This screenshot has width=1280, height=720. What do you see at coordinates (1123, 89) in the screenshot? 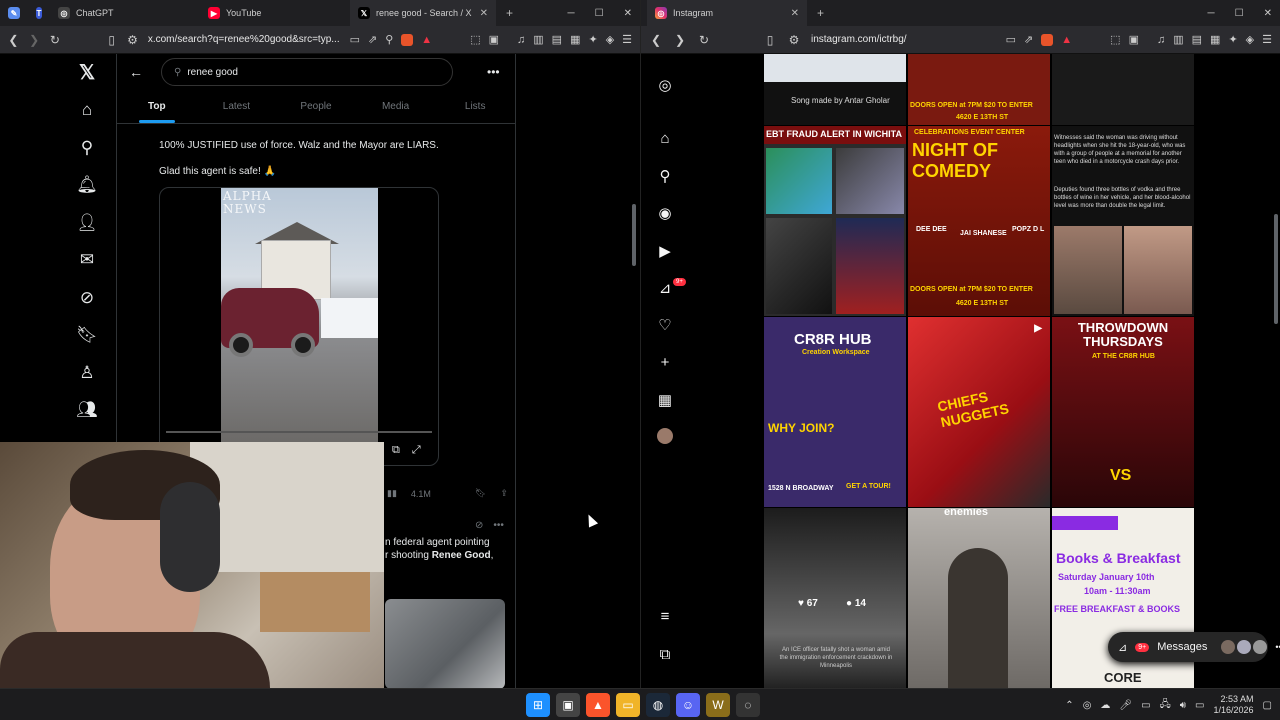
I see `post-dark` at bounding box center [1123, 89].